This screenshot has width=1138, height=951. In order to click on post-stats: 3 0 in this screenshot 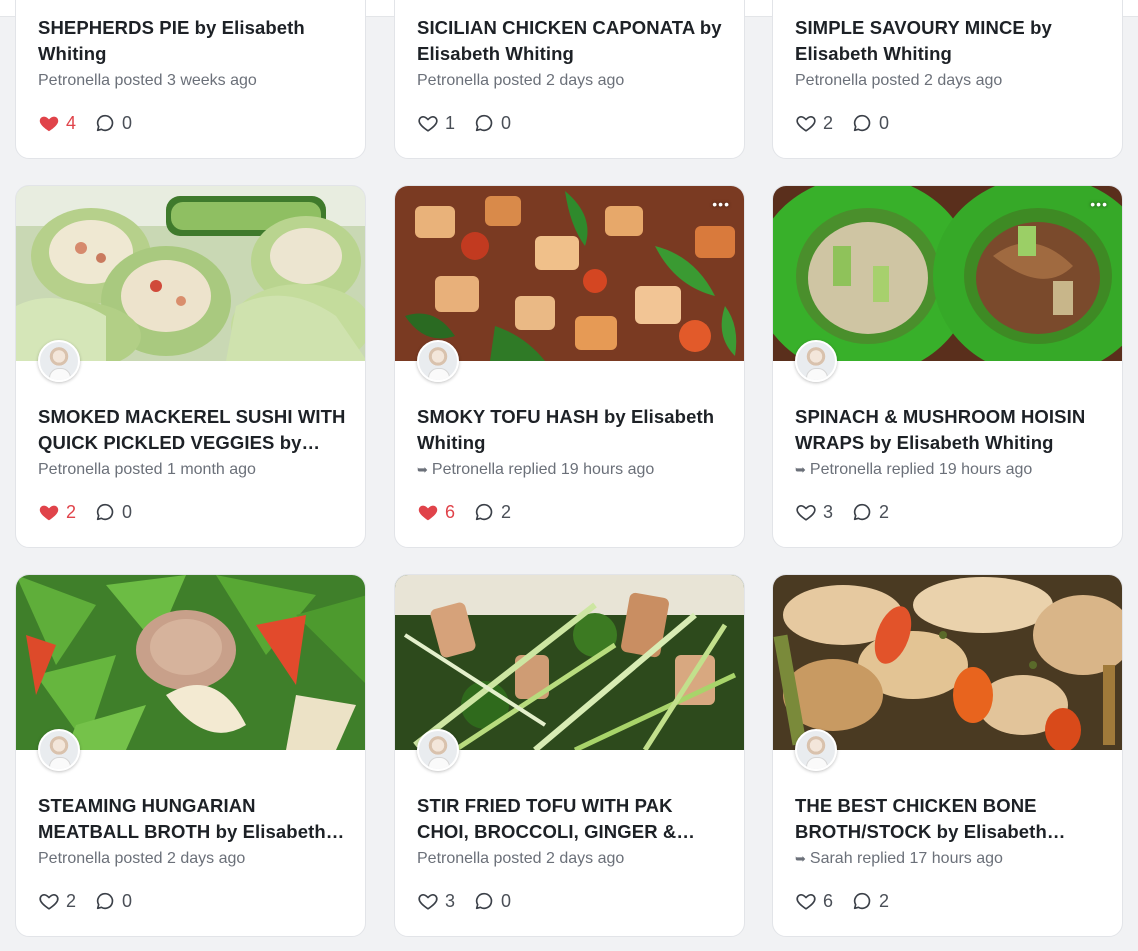, I will do `click(571, 901)`.